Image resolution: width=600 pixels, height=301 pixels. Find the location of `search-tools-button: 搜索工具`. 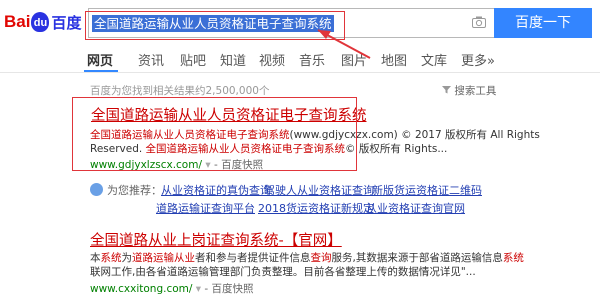

search-tools-button: 搜索工具 is located at coordinates (469, 90).